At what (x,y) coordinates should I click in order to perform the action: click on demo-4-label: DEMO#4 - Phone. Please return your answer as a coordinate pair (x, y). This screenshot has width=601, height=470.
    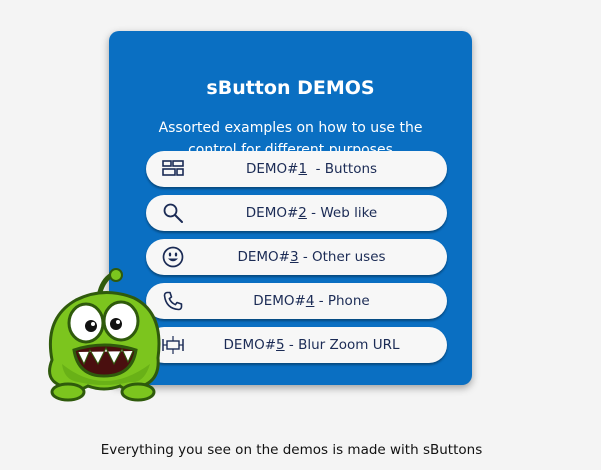
    Looking at the image, I should click on (311, 301).